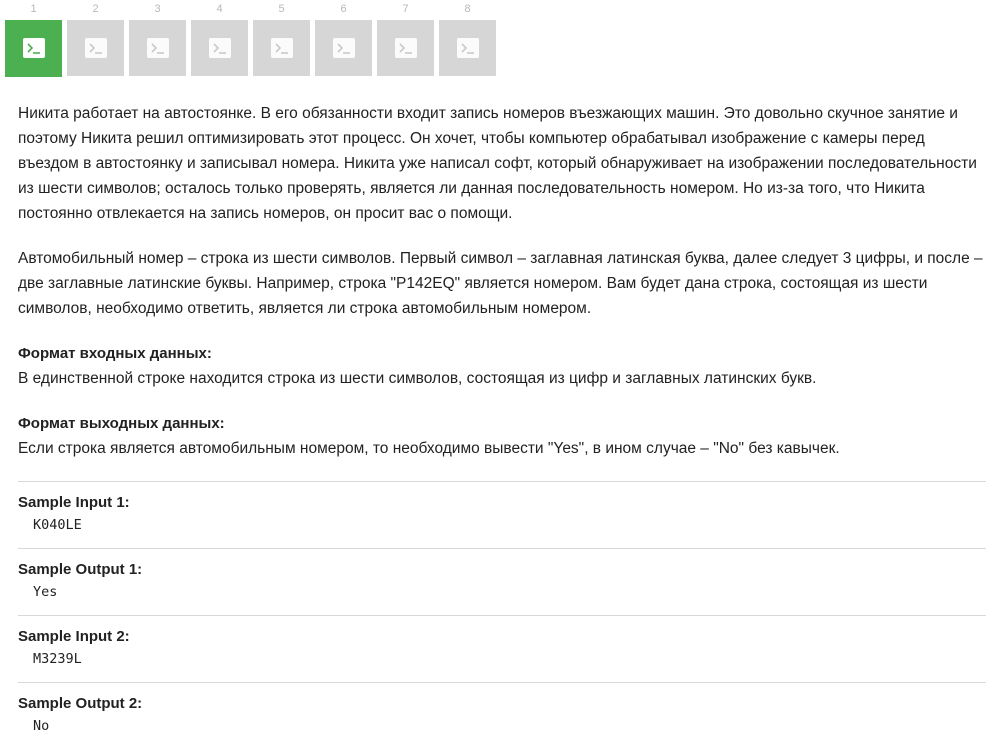 The image size is (1001, 747). Describe the element at coordinates (33, 9) in the screenshot. I see `step-number: 1` at that location.